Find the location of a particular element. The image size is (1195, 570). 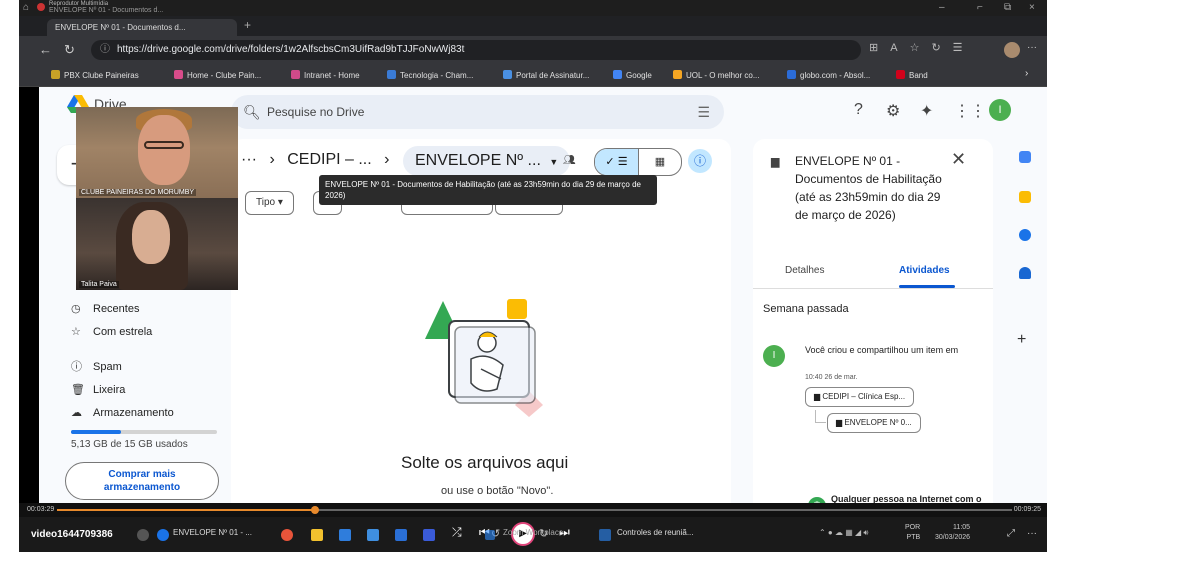

site-info-icon: ⓘ is located at coordinates (105, 50).